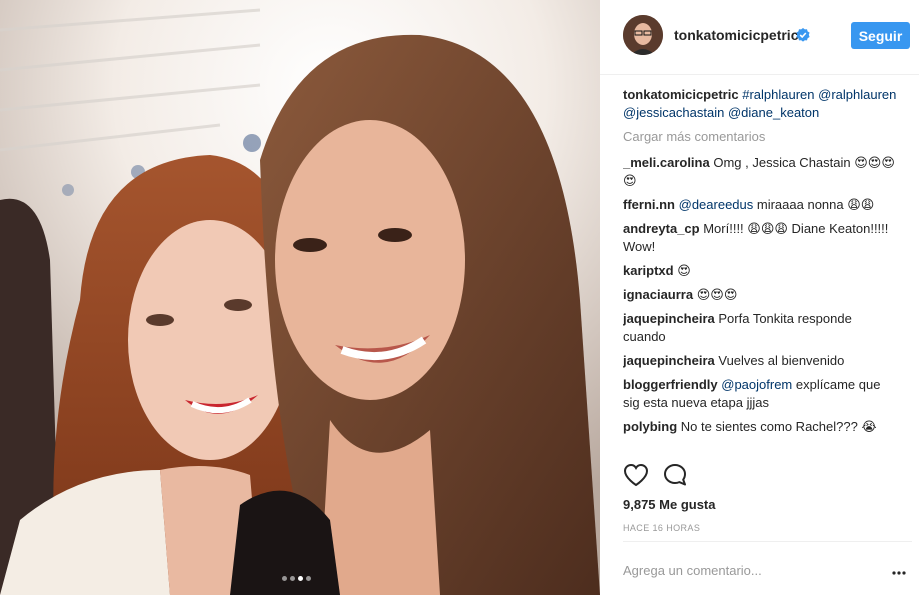  What do you see at coordinates (760, 137) in the screenshot?
I see `load-more-comments: Cargar más comentarios` at bounding box center [760, 137].